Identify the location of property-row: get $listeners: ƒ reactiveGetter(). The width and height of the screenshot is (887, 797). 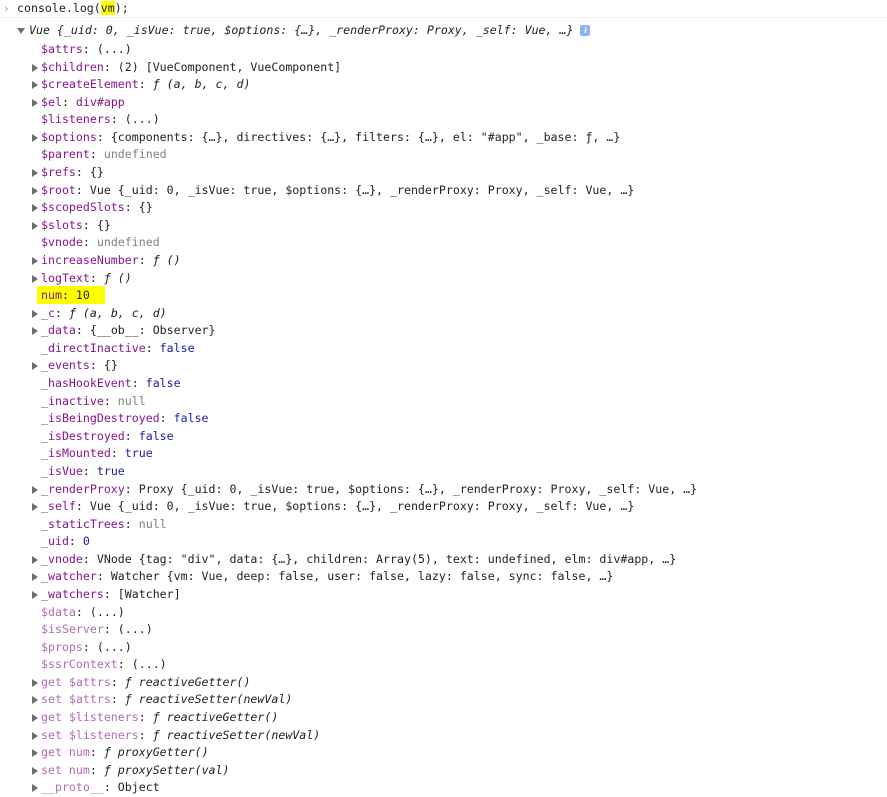
(159, 718).